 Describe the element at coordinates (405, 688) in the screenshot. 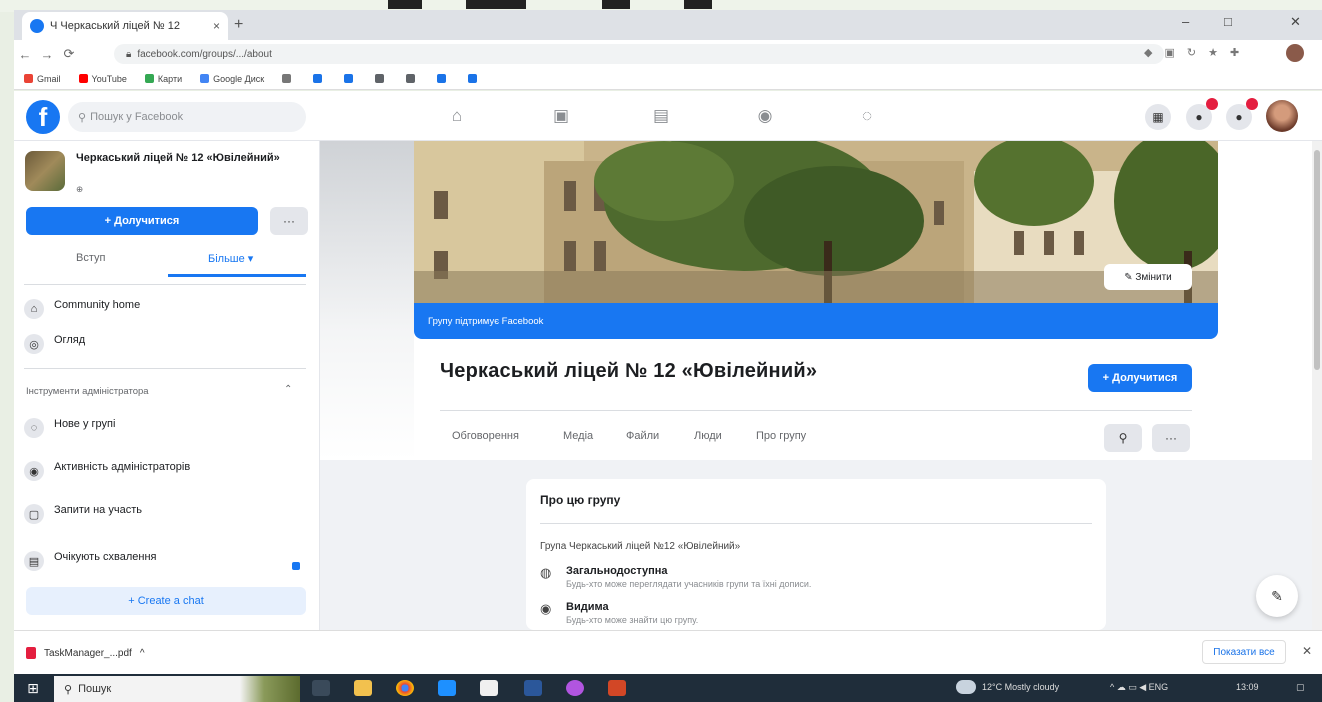

I see `chrome-icon` at that location.